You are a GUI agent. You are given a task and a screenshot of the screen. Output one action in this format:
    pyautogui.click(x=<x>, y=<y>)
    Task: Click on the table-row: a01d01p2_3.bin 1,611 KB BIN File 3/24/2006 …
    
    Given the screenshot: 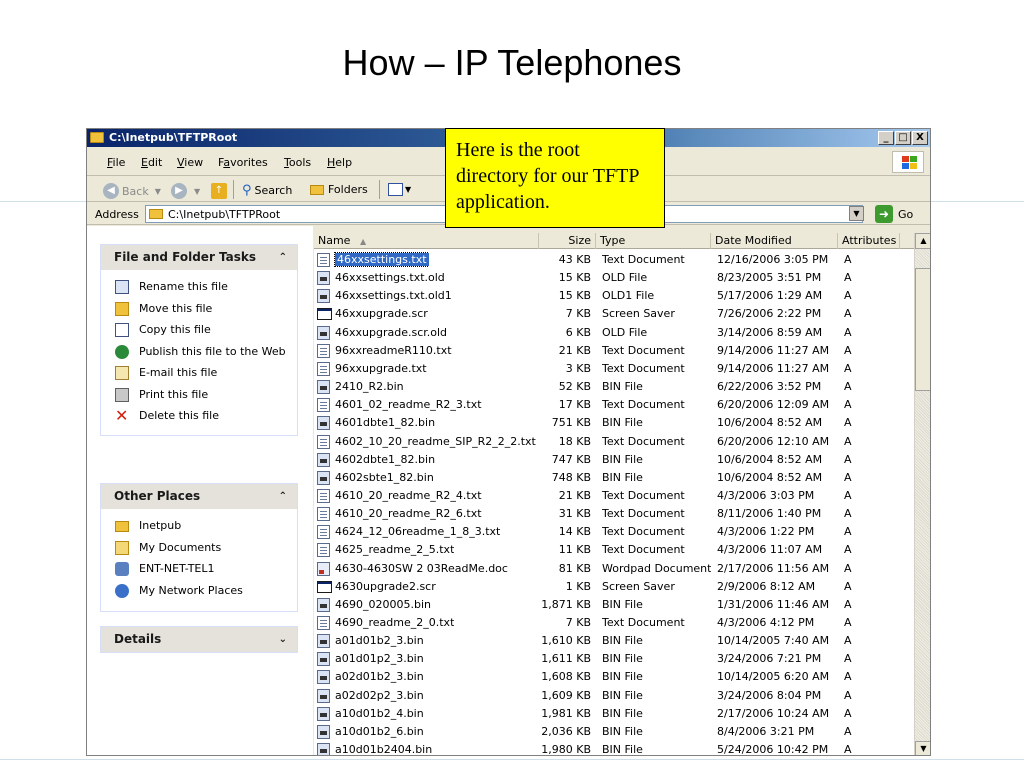 What is the action you would take?
    pyautogui.click(x=614, y=659)
    